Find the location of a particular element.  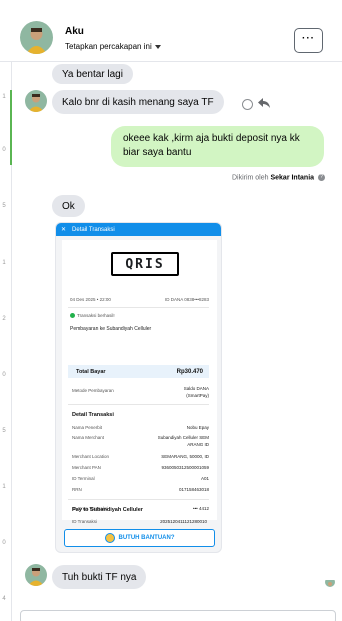

pay-to-title: Pay to Subandiyah Celluler is located at coordinates (107, 510).